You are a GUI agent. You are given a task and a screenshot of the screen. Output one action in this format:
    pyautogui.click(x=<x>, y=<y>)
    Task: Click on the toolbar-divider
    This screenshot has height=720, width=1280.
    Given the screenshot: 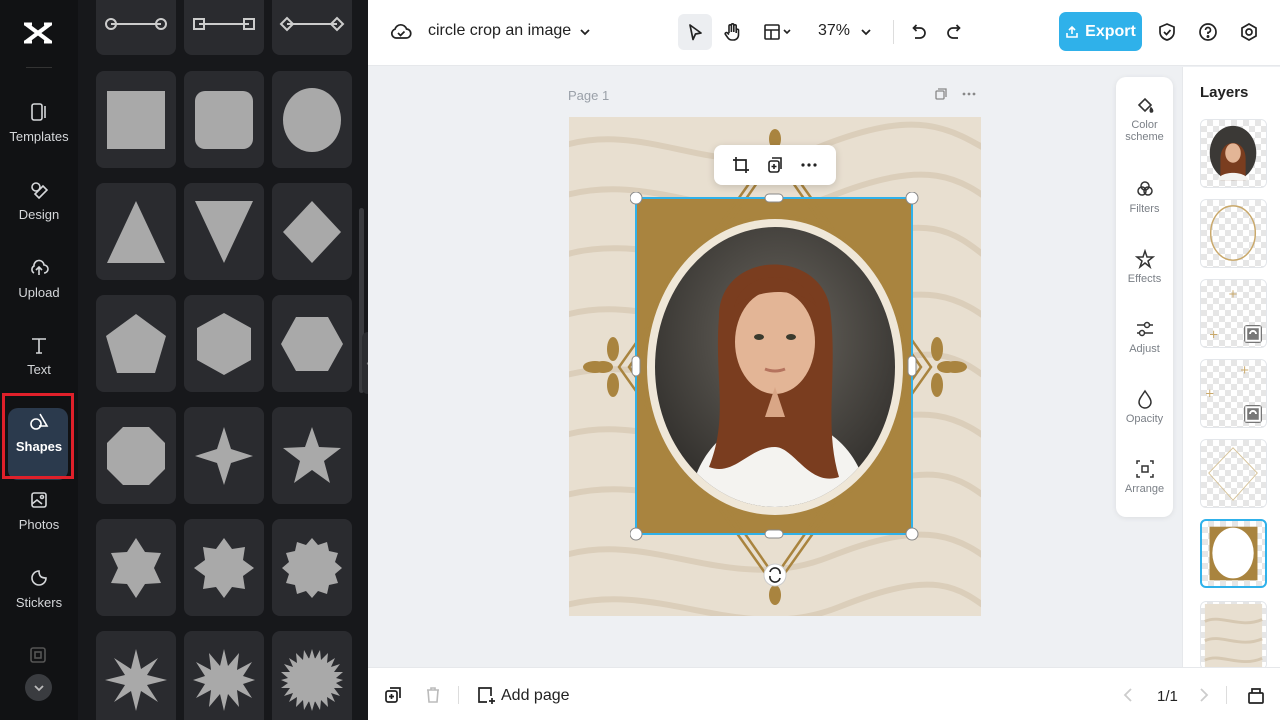 What is the action you would take?
    pyautogui.click(x=893, y=32)
    